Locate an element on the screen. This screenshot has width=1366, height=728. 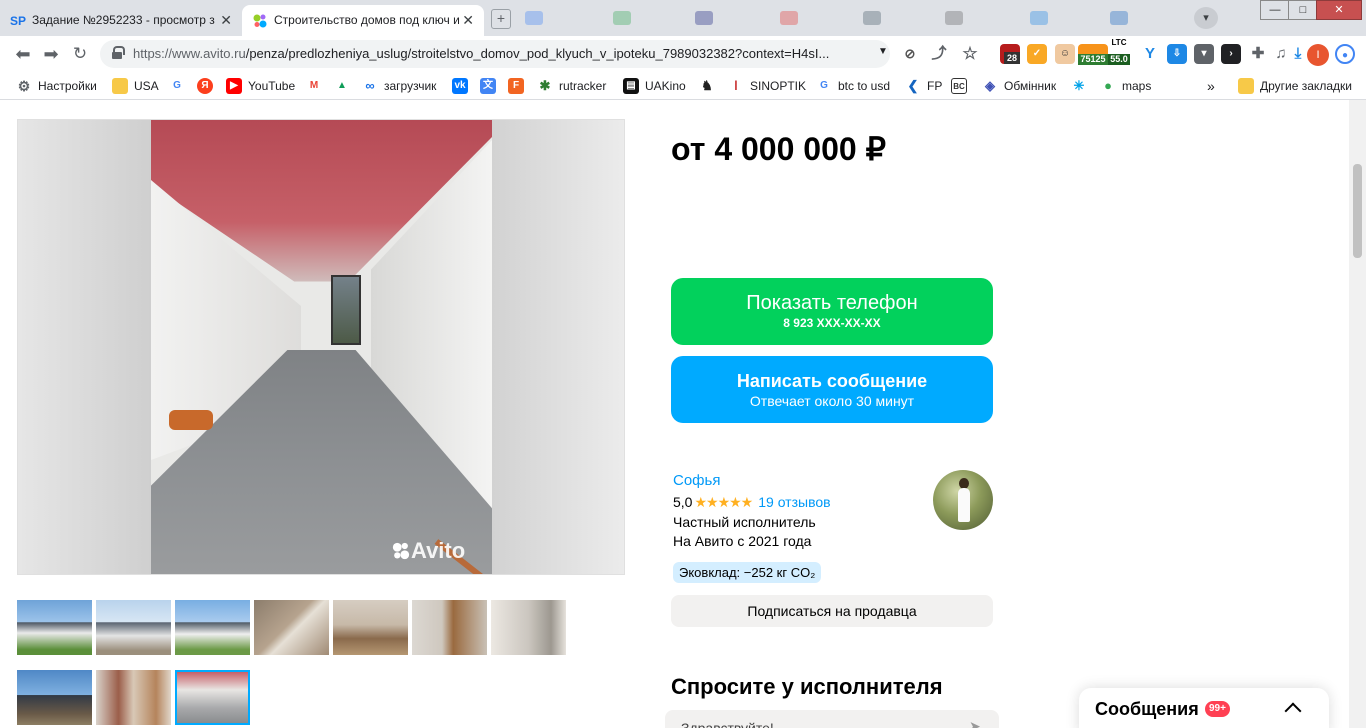
send-icon: ➤ is located at coordinates (975, 723).